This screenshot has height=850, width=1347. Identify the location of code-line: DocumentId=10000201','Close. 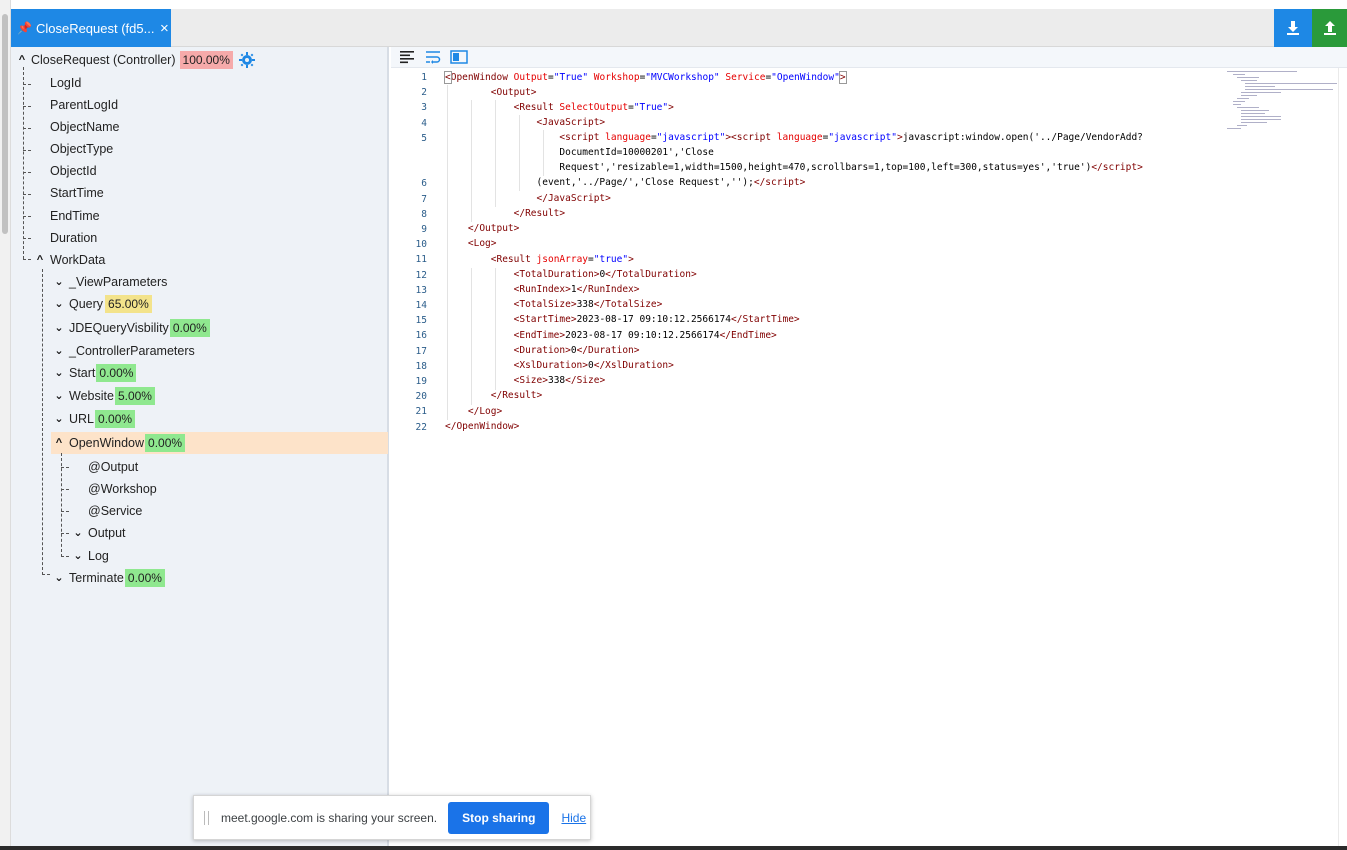
(636, 152).